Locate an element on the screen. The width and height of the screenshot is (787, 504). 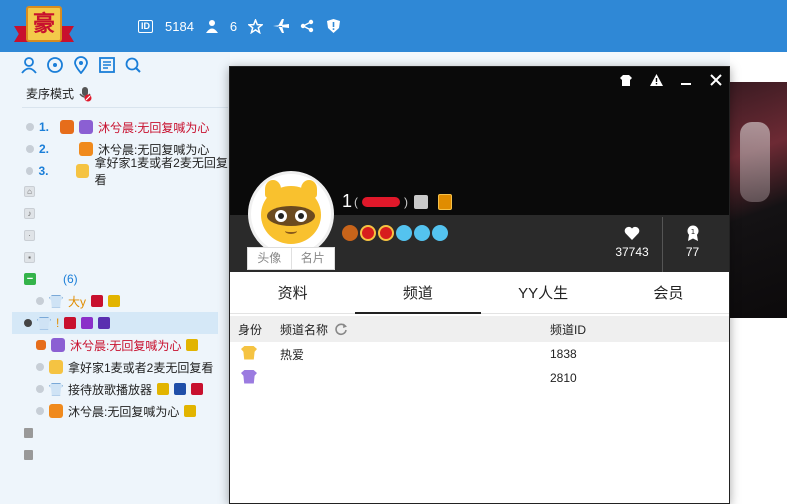
subchannel-empty: · is located at coordinates (121, 235).